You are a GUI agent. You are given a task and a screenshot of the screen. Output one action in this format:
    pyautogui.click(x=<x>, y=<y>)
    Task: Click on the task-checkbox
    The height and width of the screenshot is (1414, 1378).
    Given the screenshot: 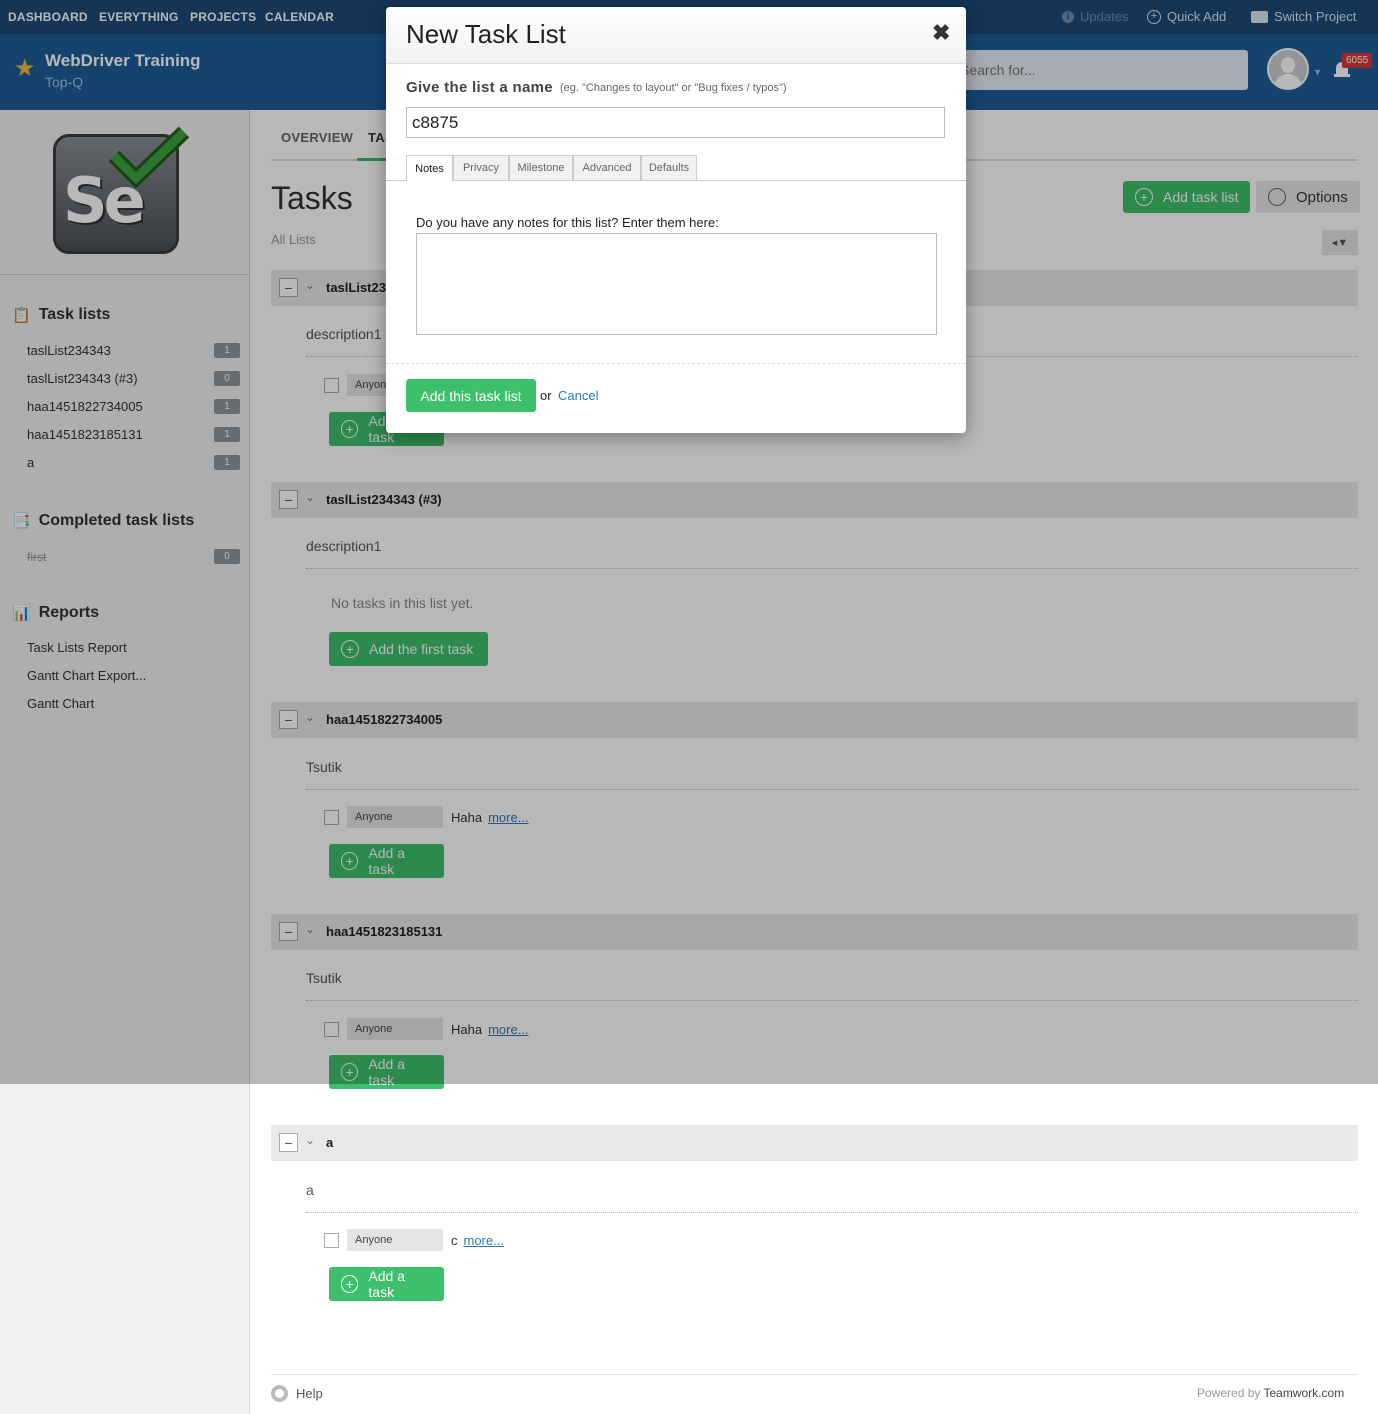 What is the action you would take?
    pyautogui.click(x=331, y=1240)
    